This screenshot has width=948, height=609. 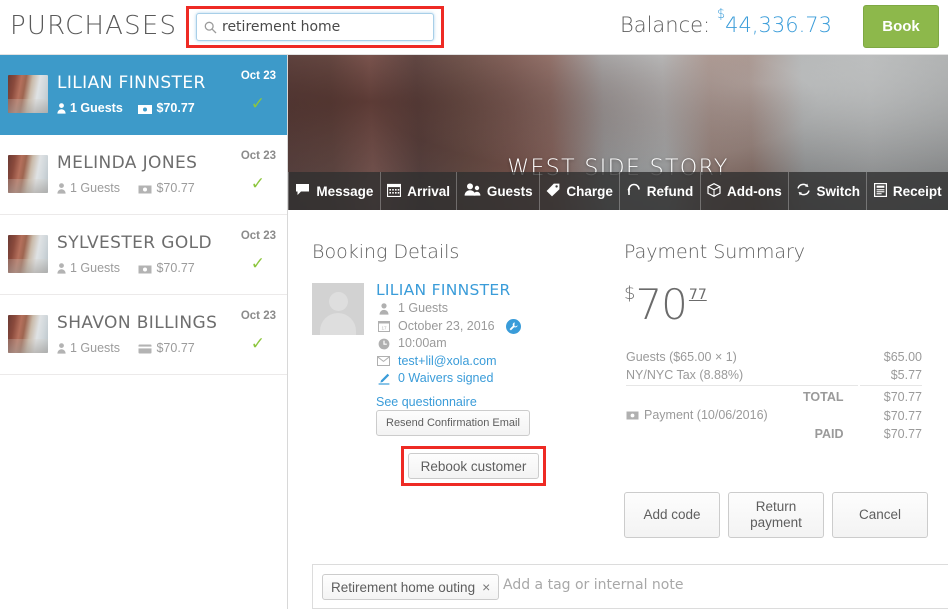 What do you see at coordinates (901, 26) in the screenshot?
I see `book-button: Book` at bounding box center [901, 26].